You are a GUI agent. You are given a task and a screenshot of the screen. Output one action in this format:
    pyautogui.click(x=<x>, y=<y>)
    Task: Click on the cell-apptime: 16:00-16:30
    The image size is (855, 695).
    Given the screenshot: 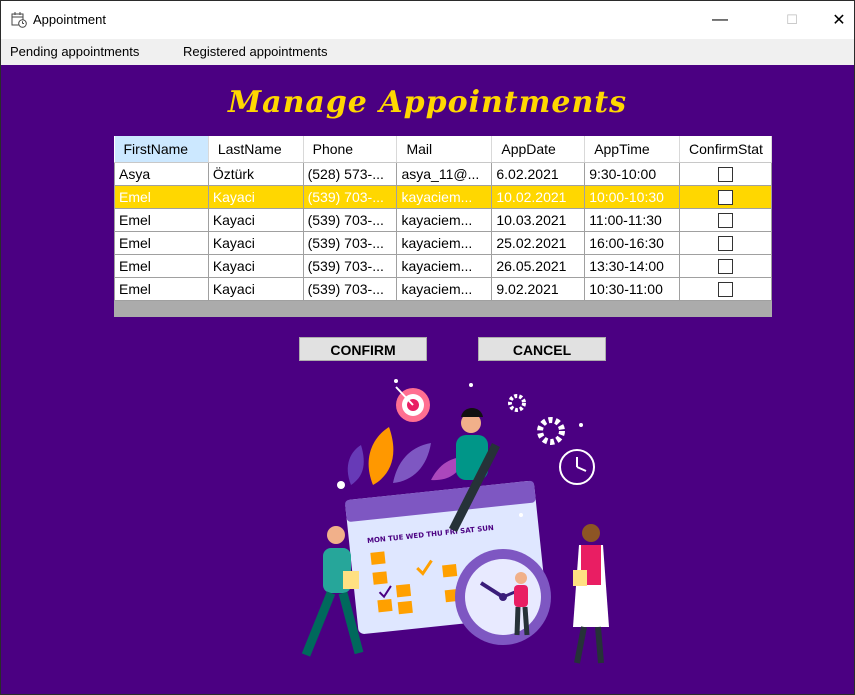 What is the action you would take?
    pyautogui.click(x=632, y=243)
    